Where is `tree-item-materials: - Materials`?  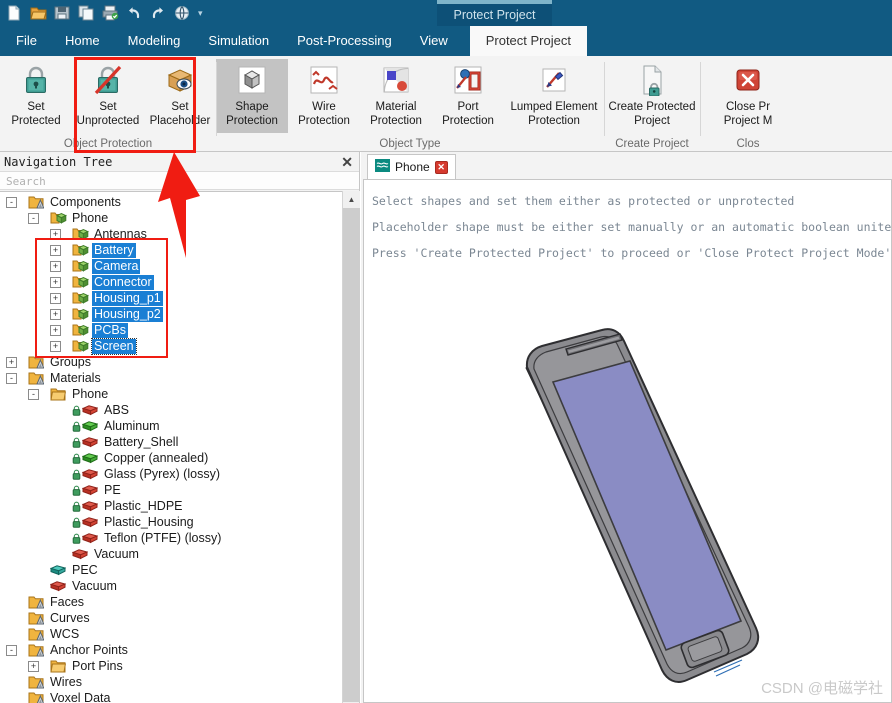 tree-item-materials: - Materials is located at coordinates (165, 378).